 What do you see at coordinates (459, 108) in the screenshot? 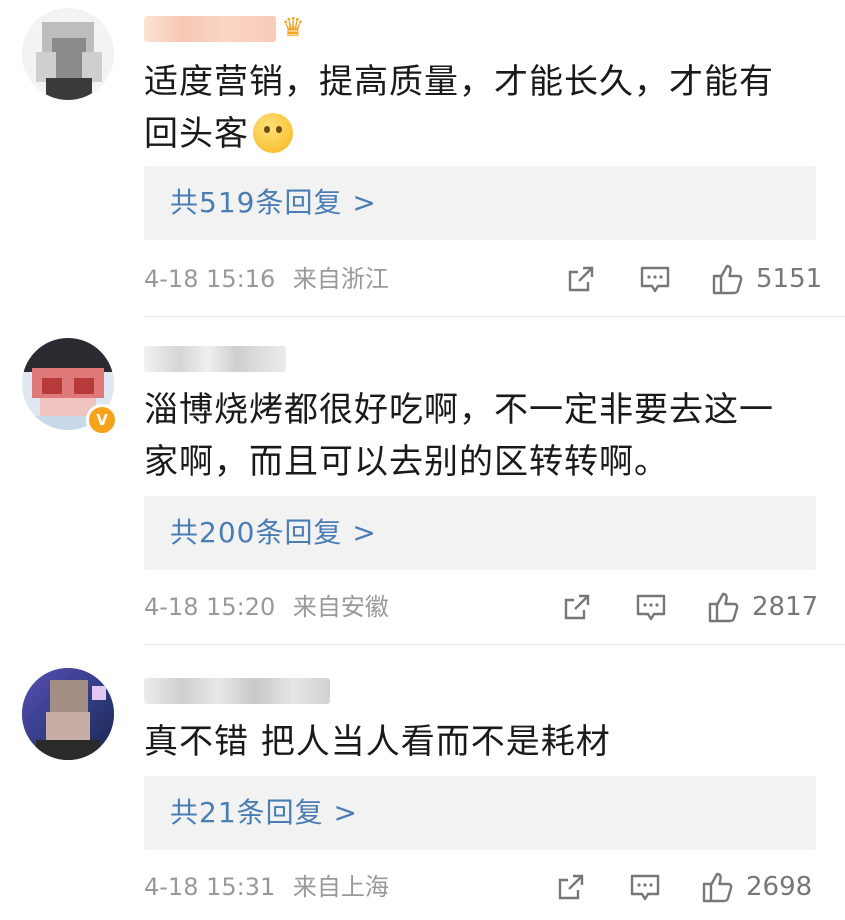
I see `comment-text: 适度营销，提高质量，才能长久，才能有 回头客` at bounding box center [459, 108].